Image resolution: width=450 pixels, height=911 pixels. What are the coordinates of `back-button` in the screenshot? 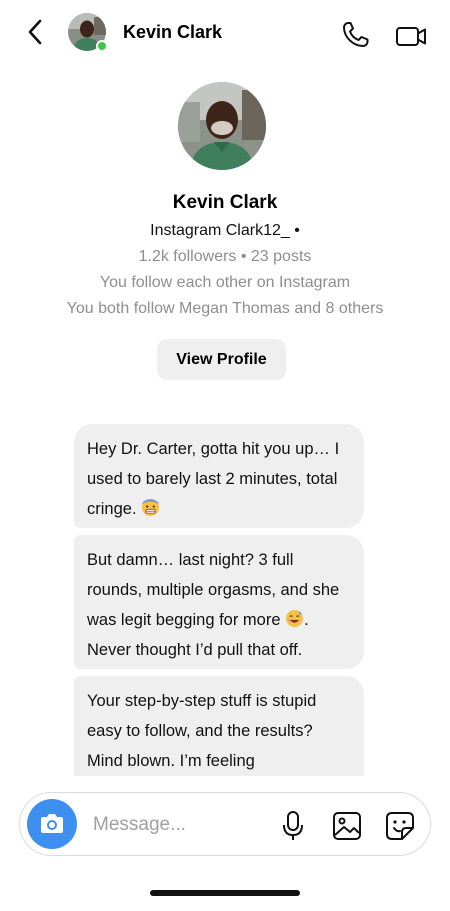 It's located at (35, 32).